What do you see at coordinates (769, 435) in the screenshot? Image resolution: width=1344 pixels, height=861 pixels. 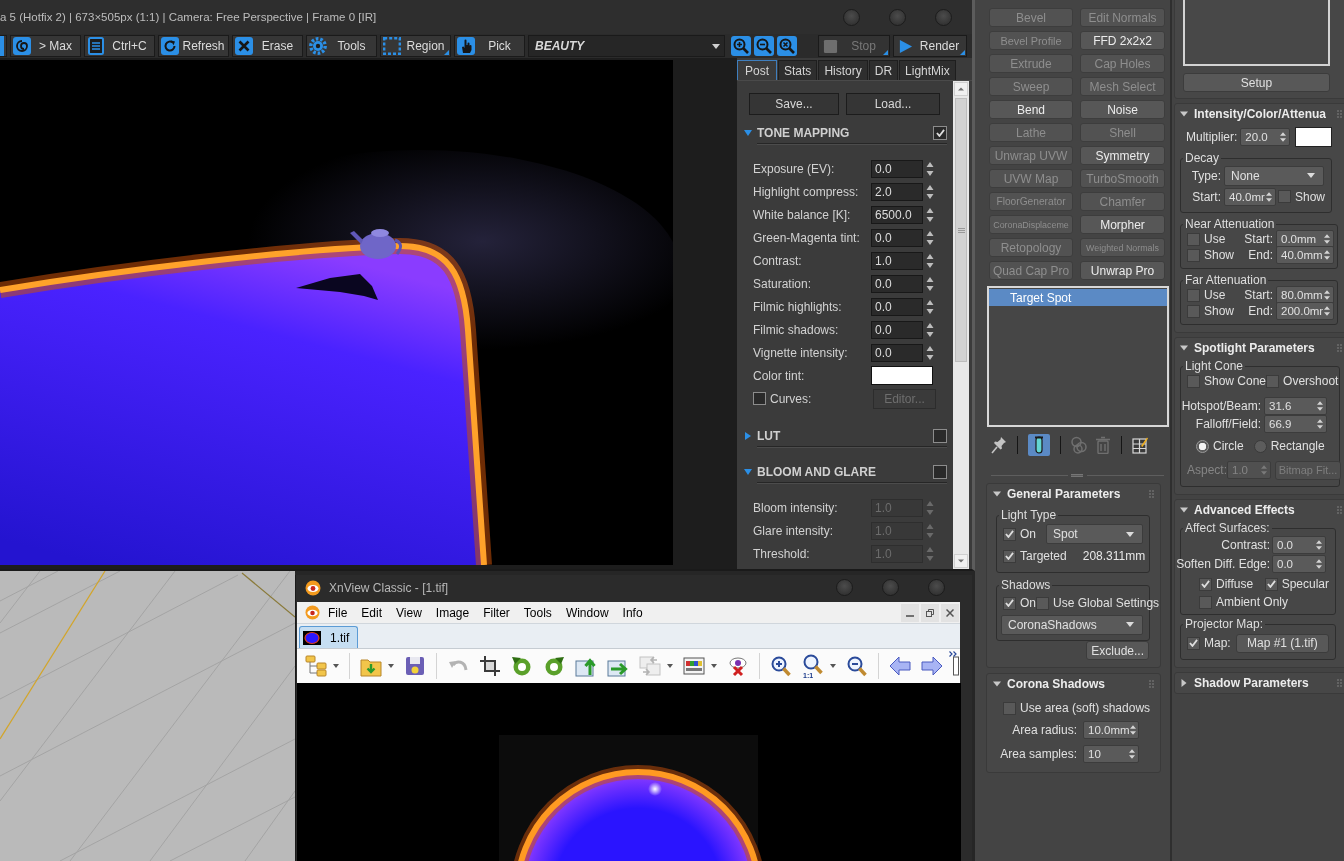 I see `section-title: LUT` at bounding box center [769, 435].